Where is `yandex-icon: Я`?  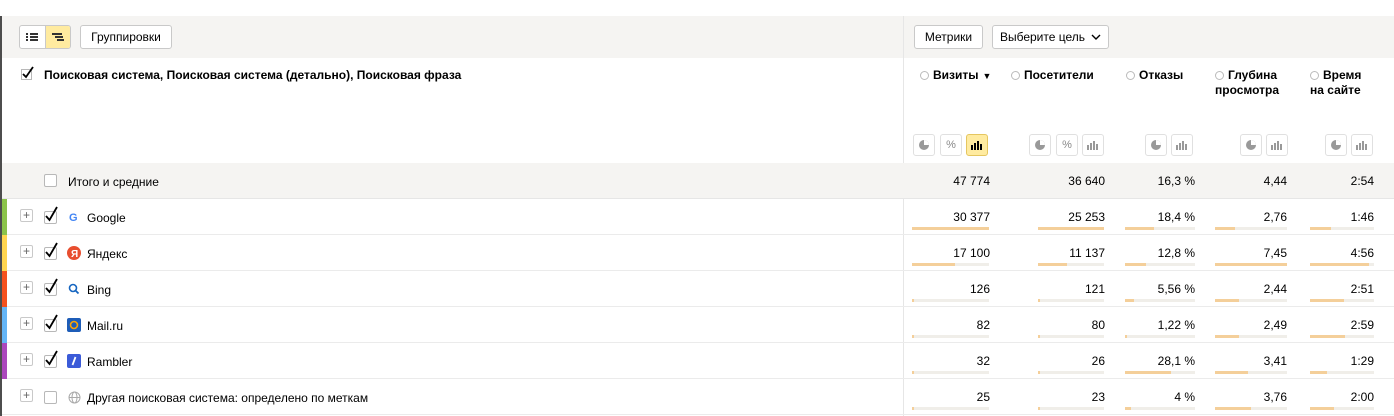
yandex-icon: Я is located at coordinates (74, 253).